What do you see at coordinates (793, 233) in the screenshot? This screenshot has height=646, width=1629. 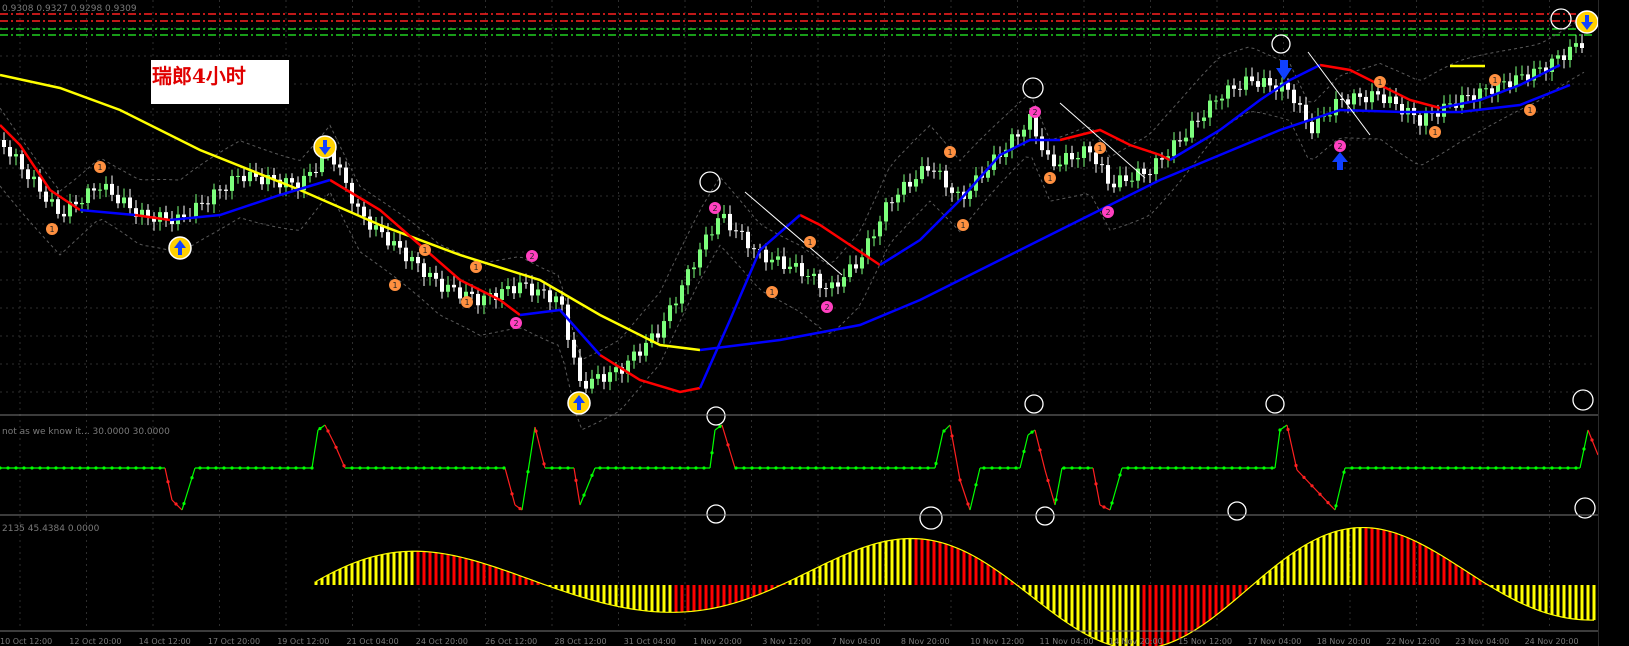 I see `trendline` at bounding box center [793, 233].